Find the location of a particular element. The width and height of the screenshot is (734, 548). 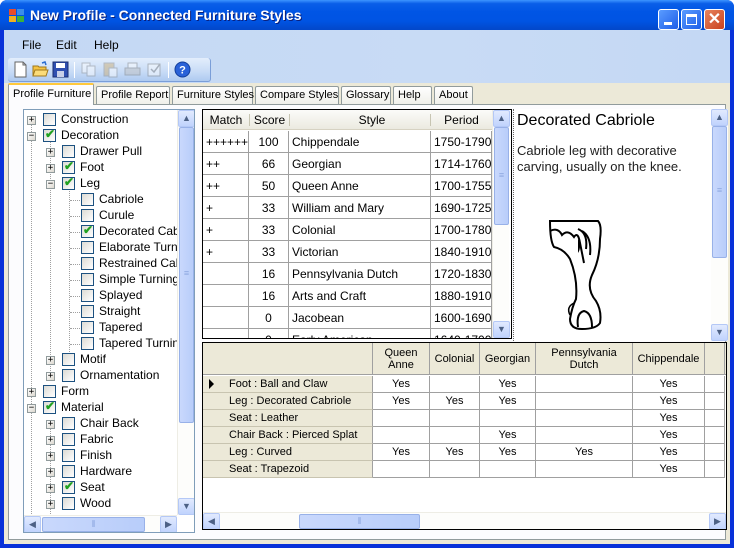

tree-node: + ✔ Foot is located at coordinates (100, 167).